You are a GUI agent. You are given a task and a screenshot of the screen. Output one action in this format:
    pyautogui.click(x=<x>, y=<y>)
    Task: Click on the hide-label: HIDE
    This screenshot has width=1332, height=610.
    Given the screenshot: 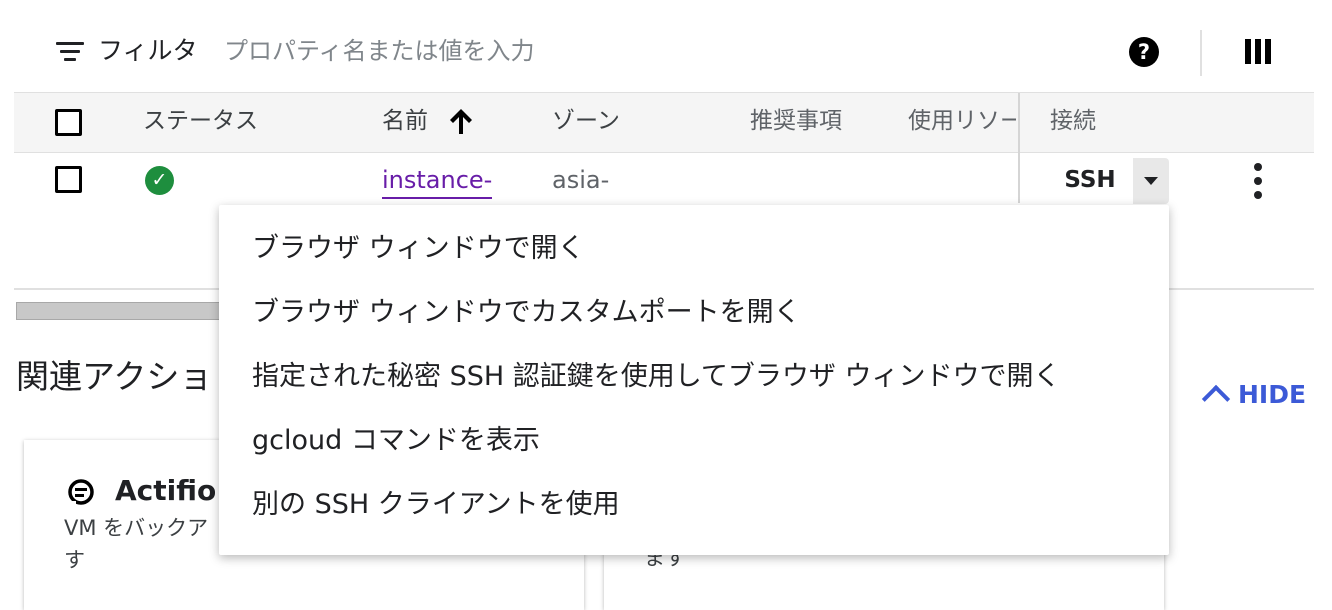 What is the action you would take?
    pyautogui.click(x=1272, y=394)
    